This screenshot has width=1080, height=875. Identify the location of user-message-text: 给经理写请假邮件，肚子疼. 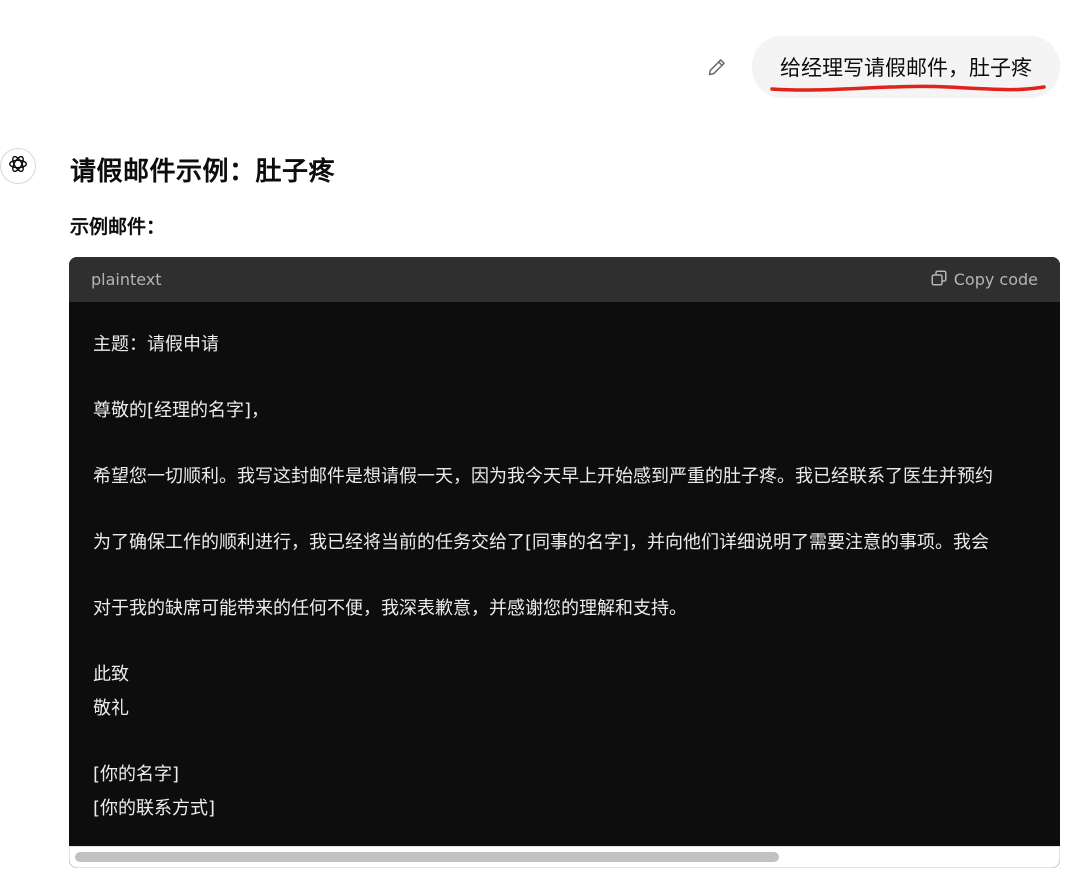
(906, 68).